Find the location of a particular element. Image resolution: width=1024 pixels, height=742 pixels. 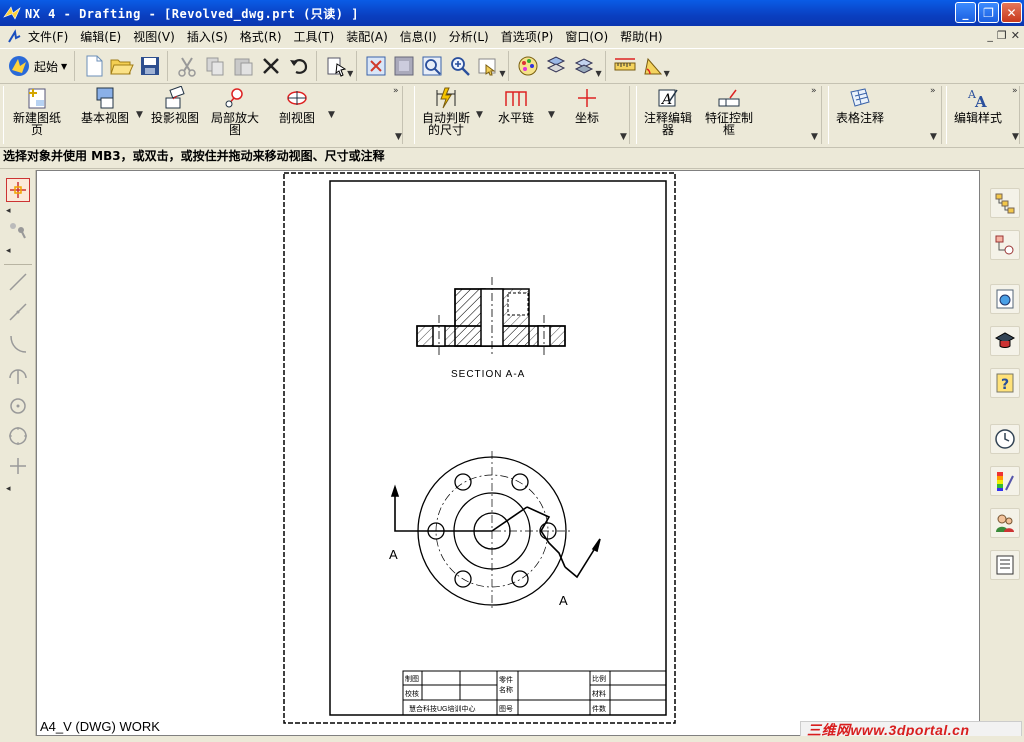

new-sheet-icon is located at coordinates (37, 98).